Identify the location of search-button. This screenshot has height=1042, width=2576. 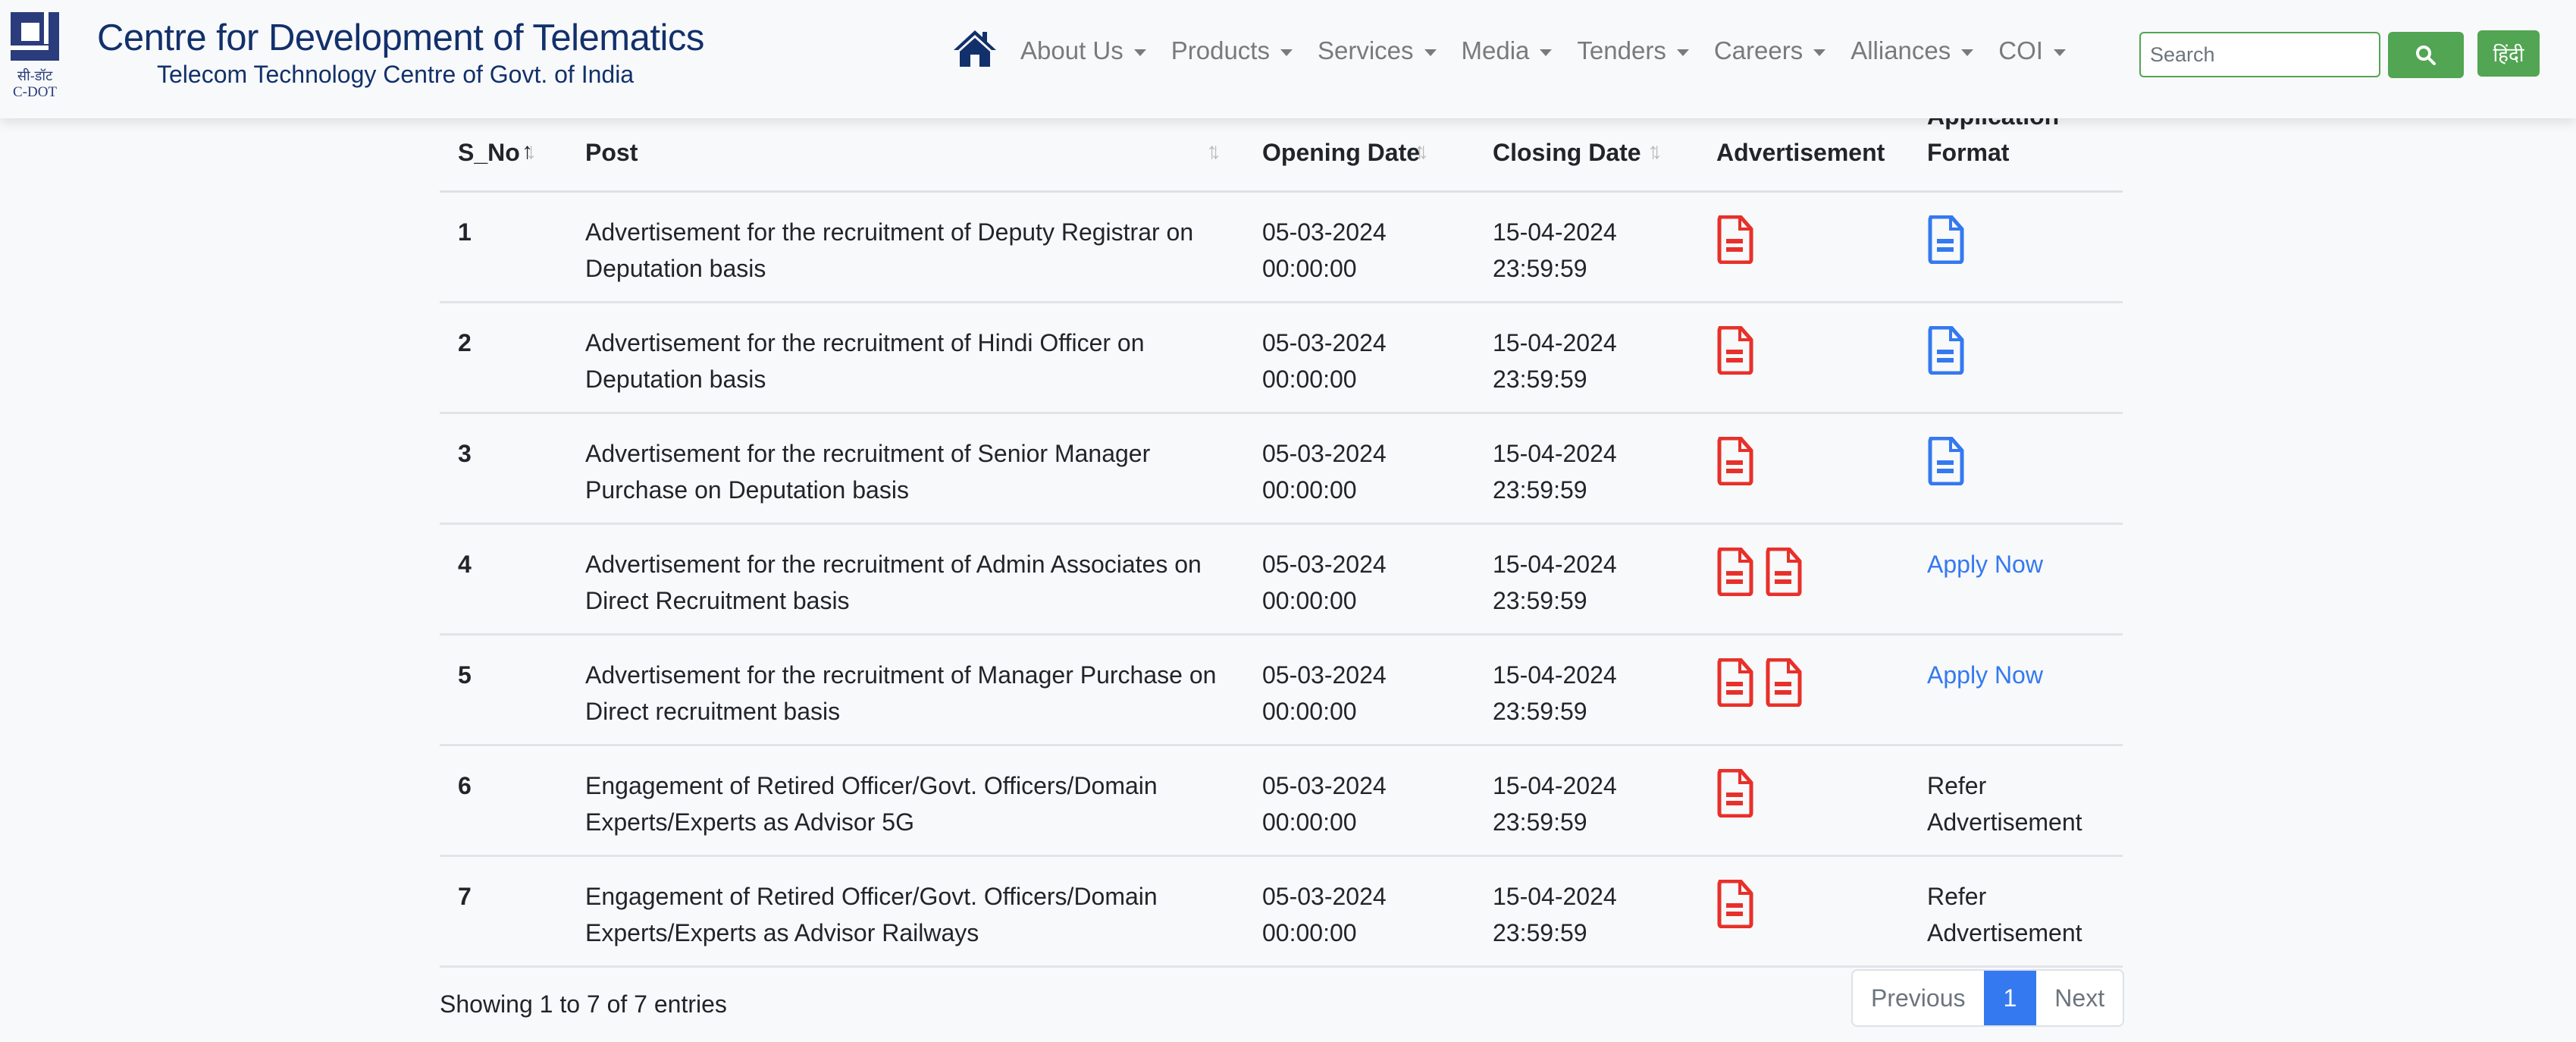
(2426, 55).